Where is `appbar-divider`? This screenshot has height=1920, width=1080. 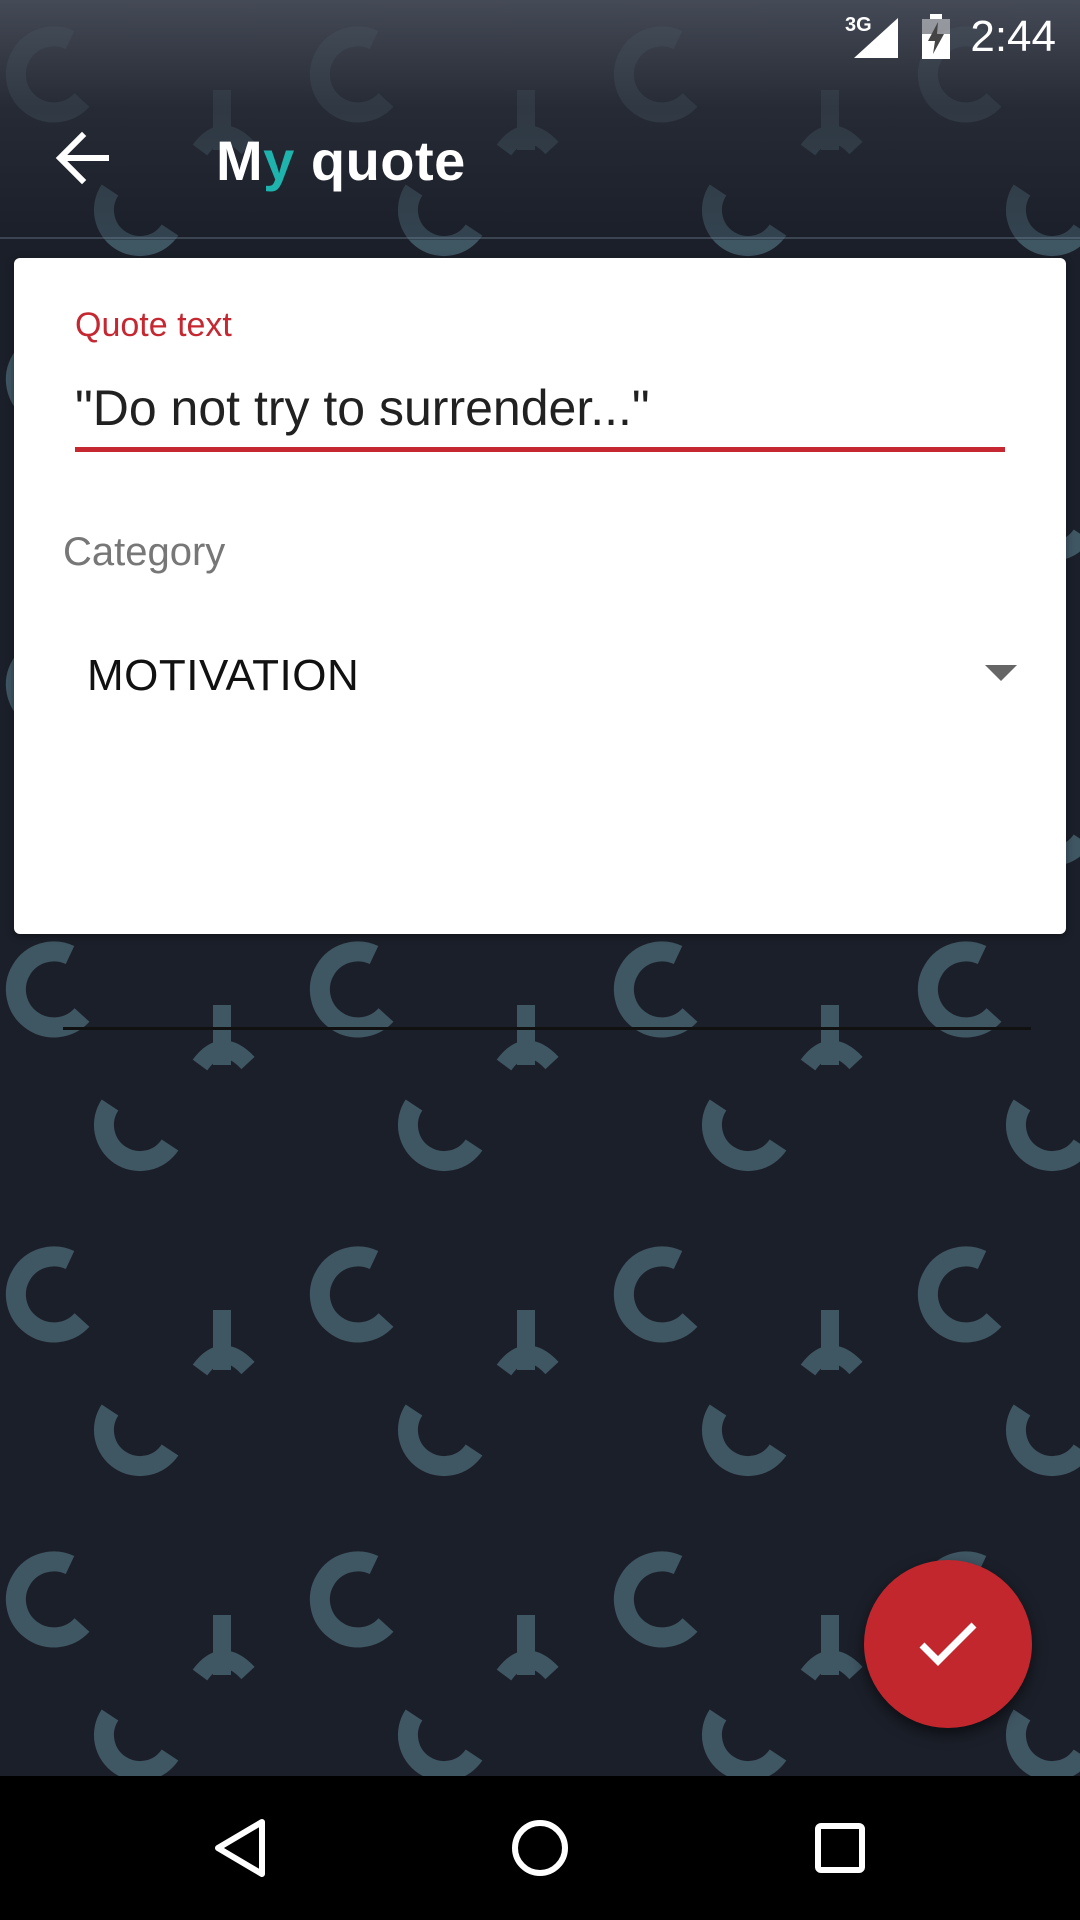
appbar-divider is located at coordinates (540, 238).